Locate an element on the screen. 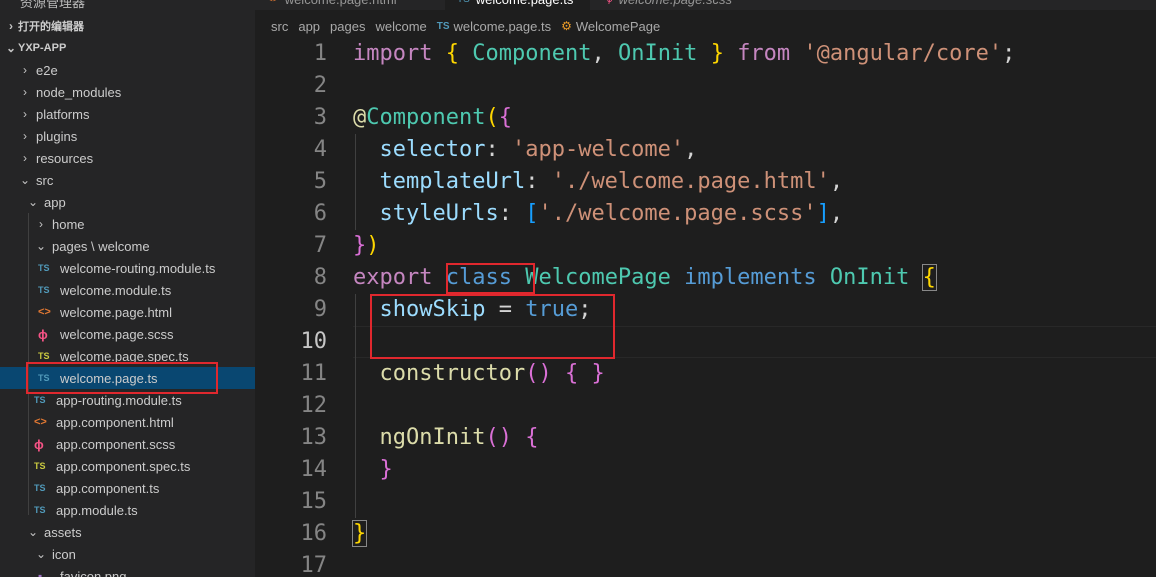  code-token: selector is located at coordinates (432, 149).